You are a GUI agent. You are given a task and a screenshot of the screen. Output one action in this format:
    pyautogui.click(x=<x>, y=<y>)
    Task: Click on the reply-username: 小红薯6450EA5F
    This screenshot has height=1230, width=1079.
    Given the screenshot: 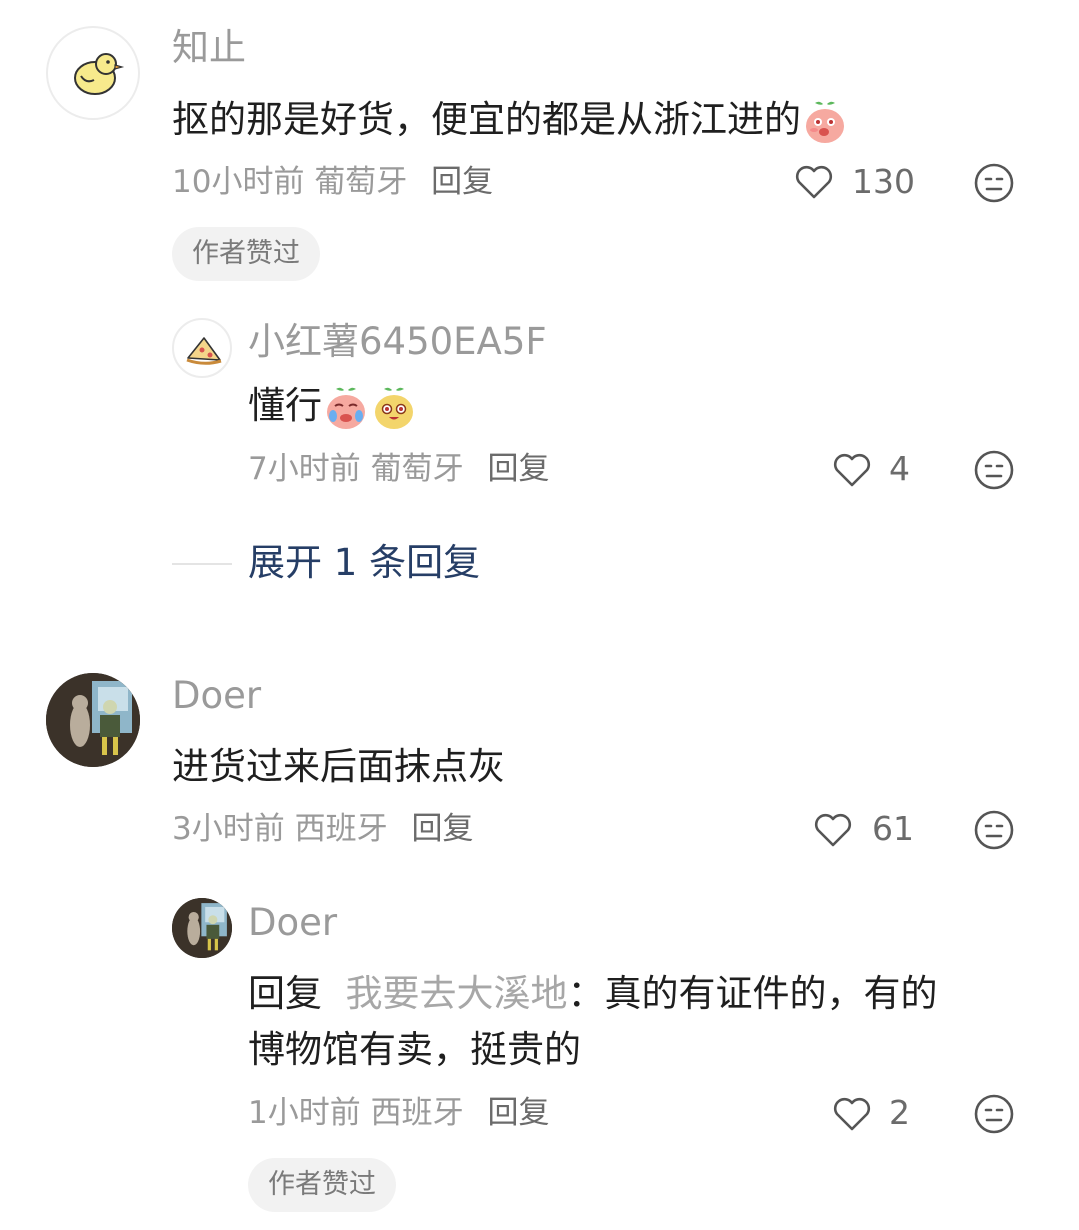 What is the action you would take?
    pyautogui.click(x=397, y=342)
    